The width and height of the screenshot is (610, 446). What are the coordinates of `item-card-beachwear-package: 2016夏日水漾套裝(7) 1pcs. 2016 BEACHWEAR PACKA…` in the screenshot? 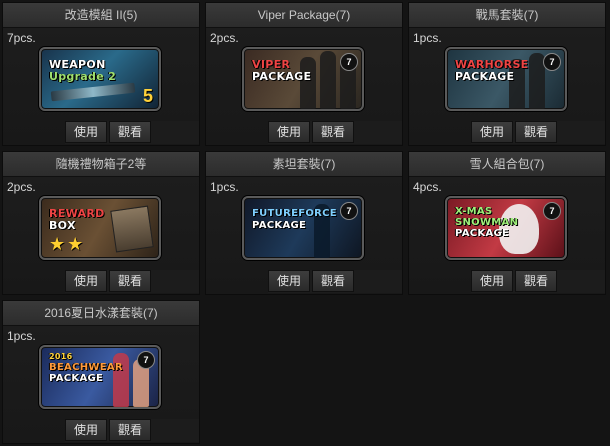 It's located at (101, 372).